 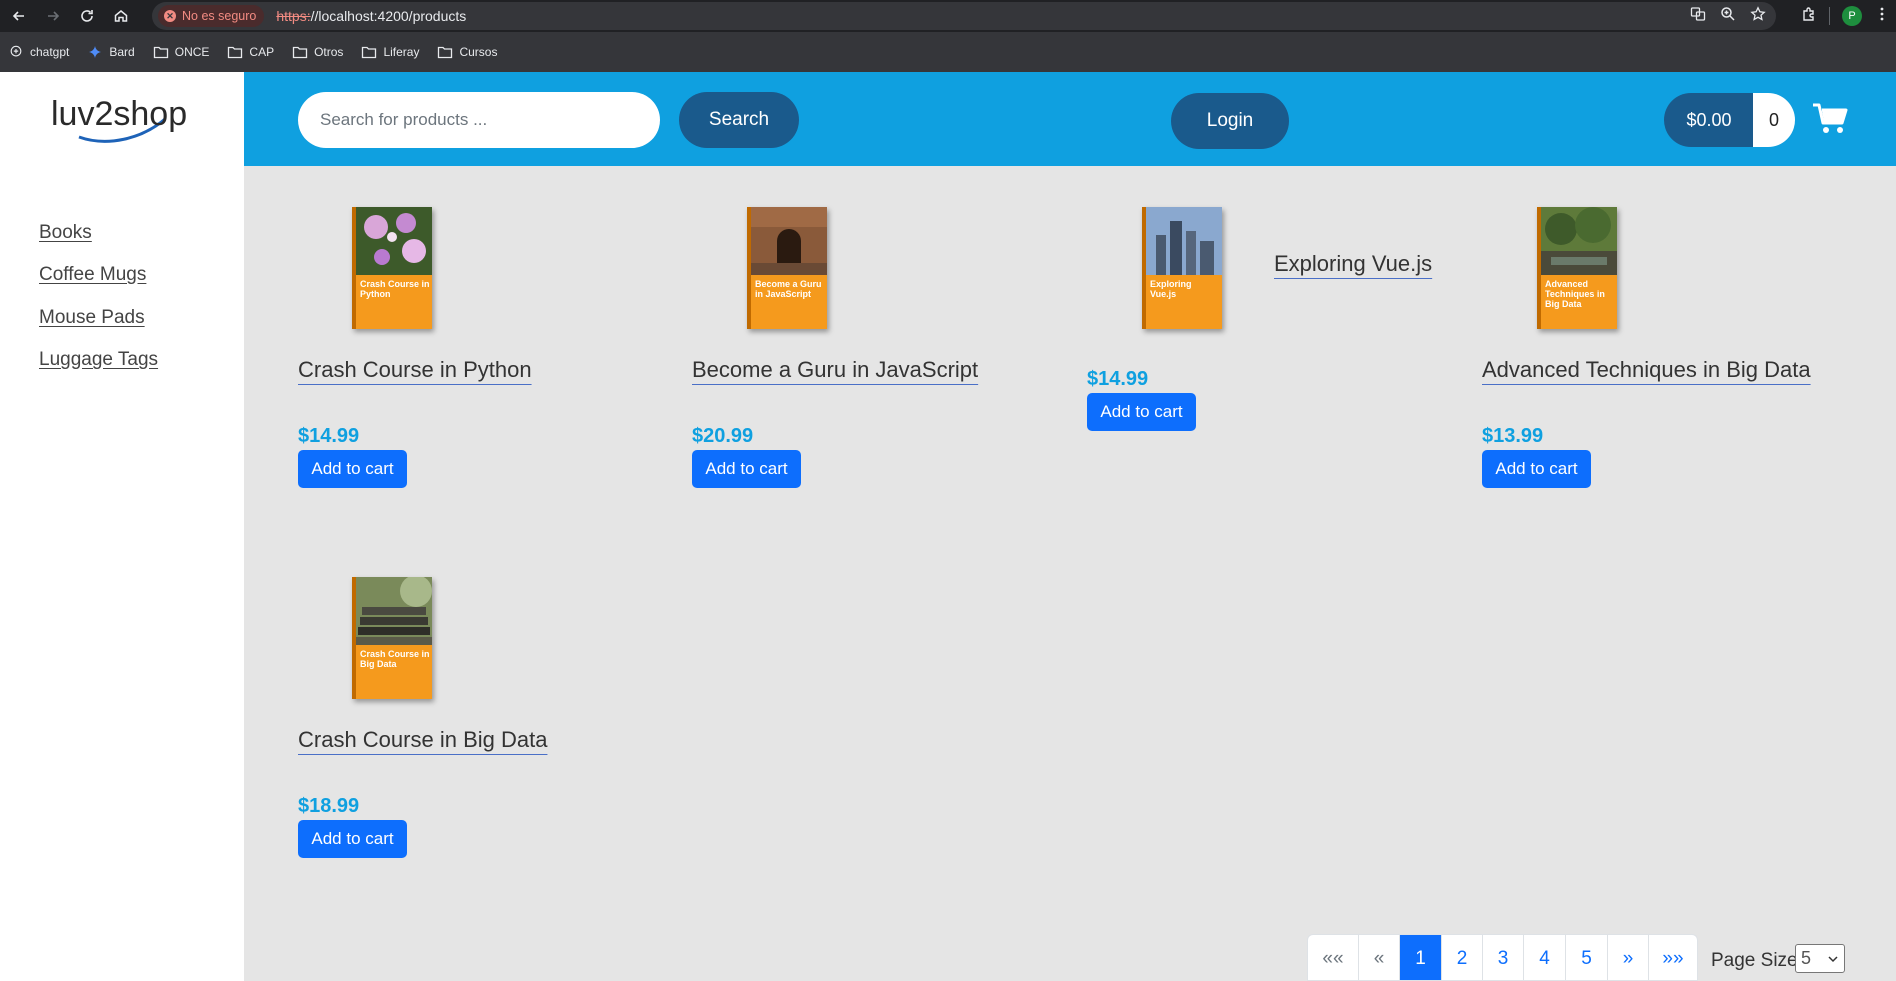 I want to click on page-first: ««, so click(x=1333, y=957).